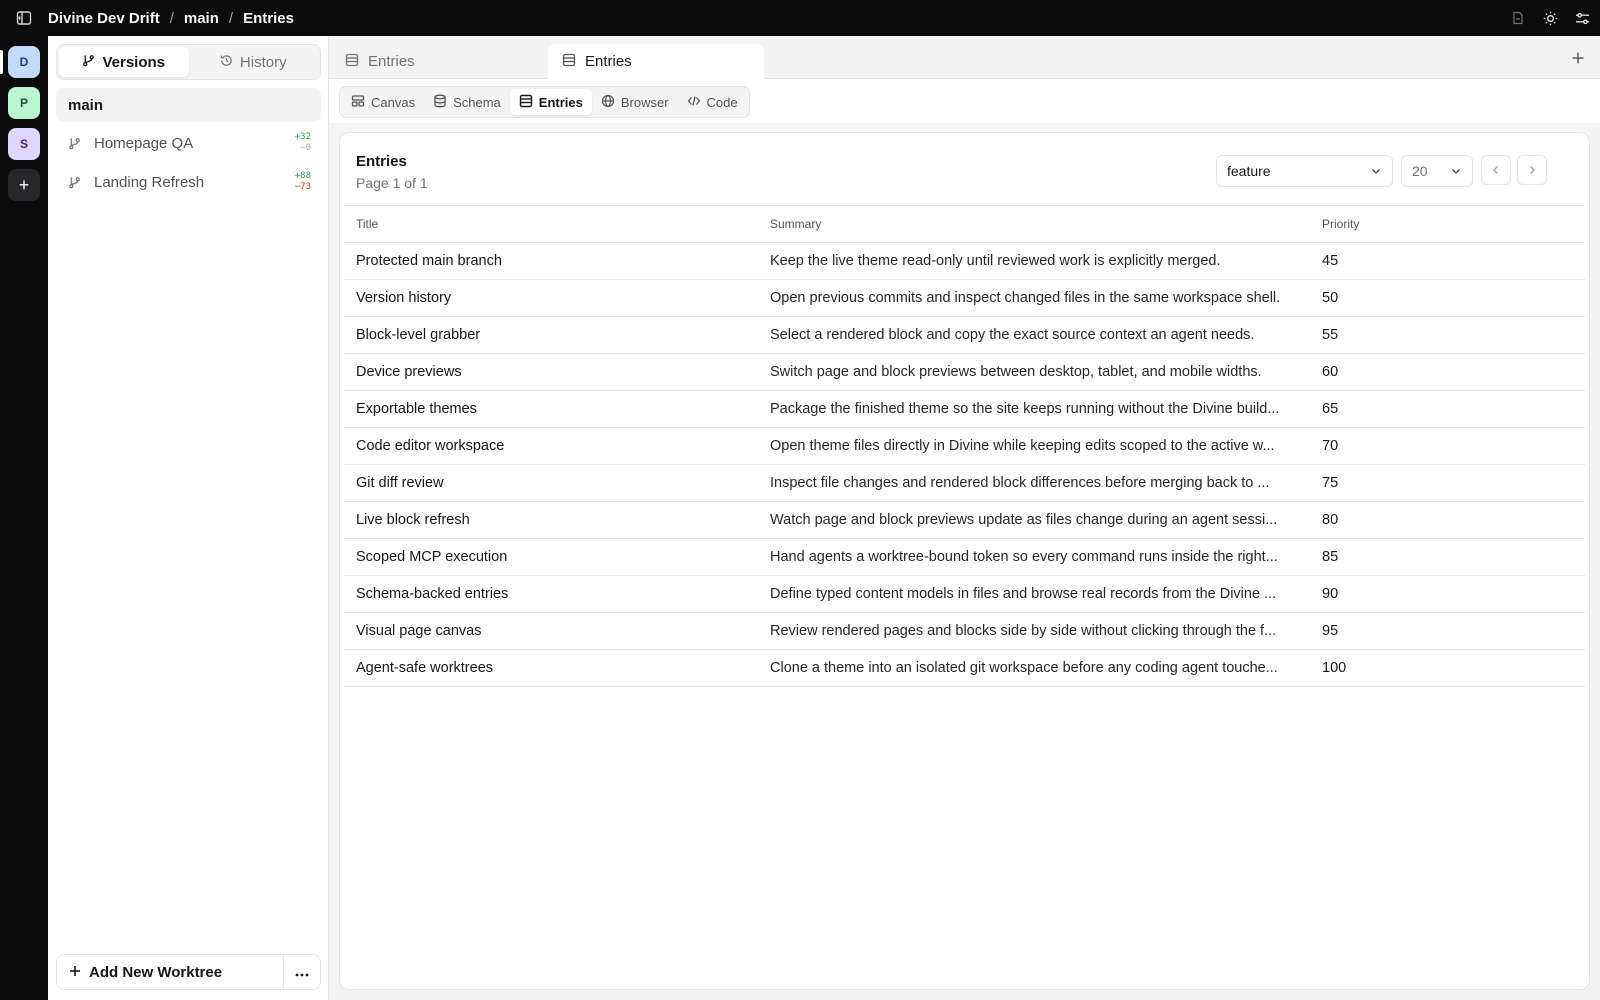 Image resolution: width=1600 pixels, height=1000 pixels. I want to click on view-tab-label: Entries, so click(560, 102).